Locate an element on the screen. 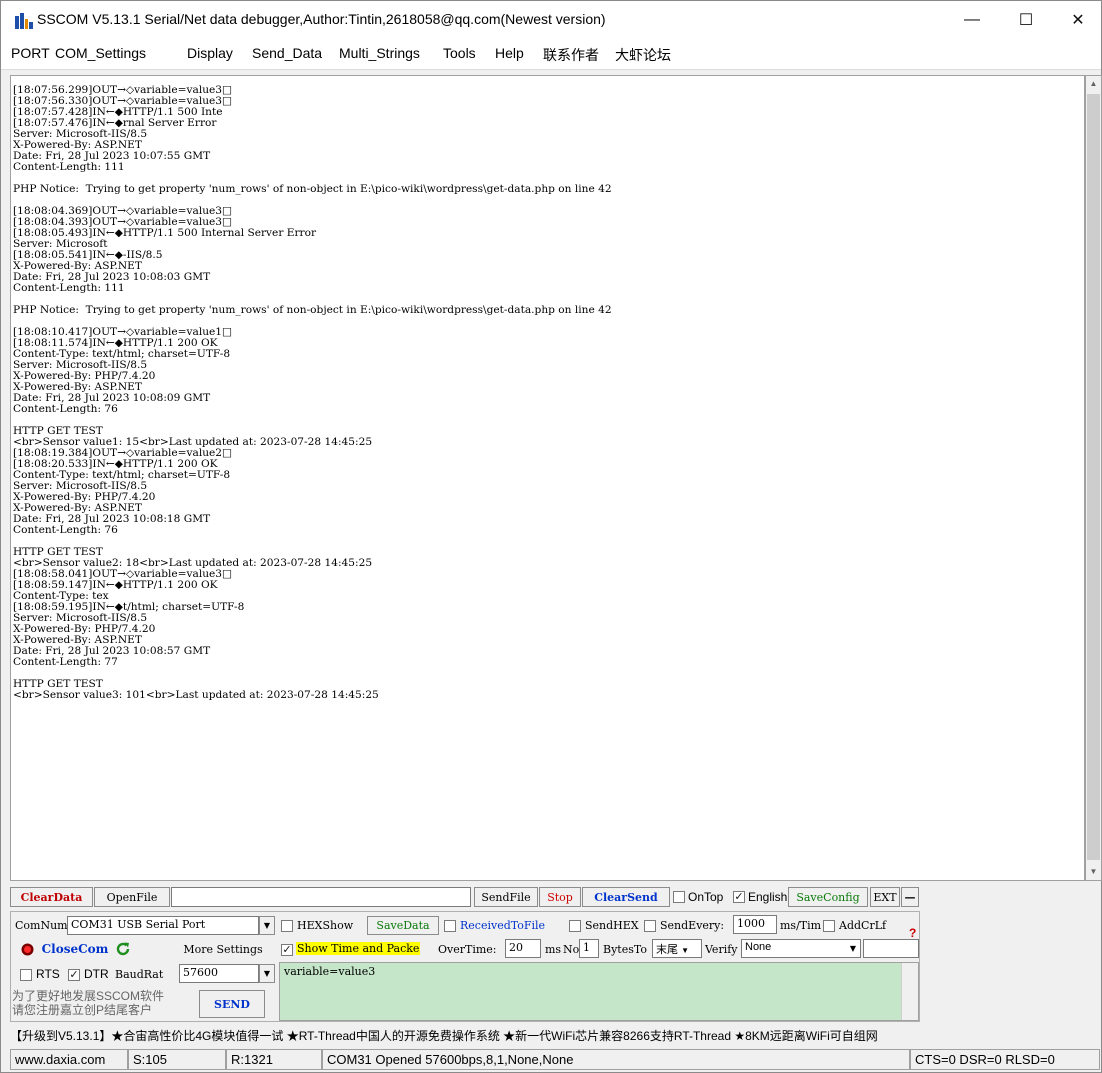  promo-line-2: 请您注册嘉立创P结尾客户 is located at coordinates (82, 1010).